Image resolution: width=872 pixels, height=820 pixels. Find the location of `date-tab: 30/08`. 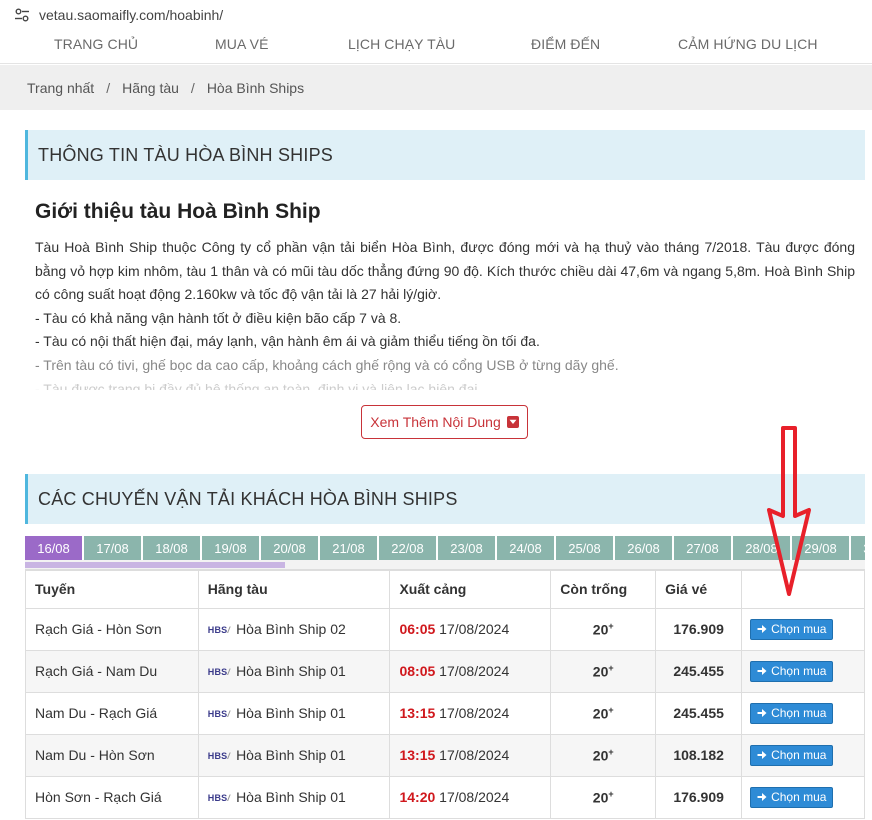

date-tab: 30/08 is located at coordinates (858, 548).